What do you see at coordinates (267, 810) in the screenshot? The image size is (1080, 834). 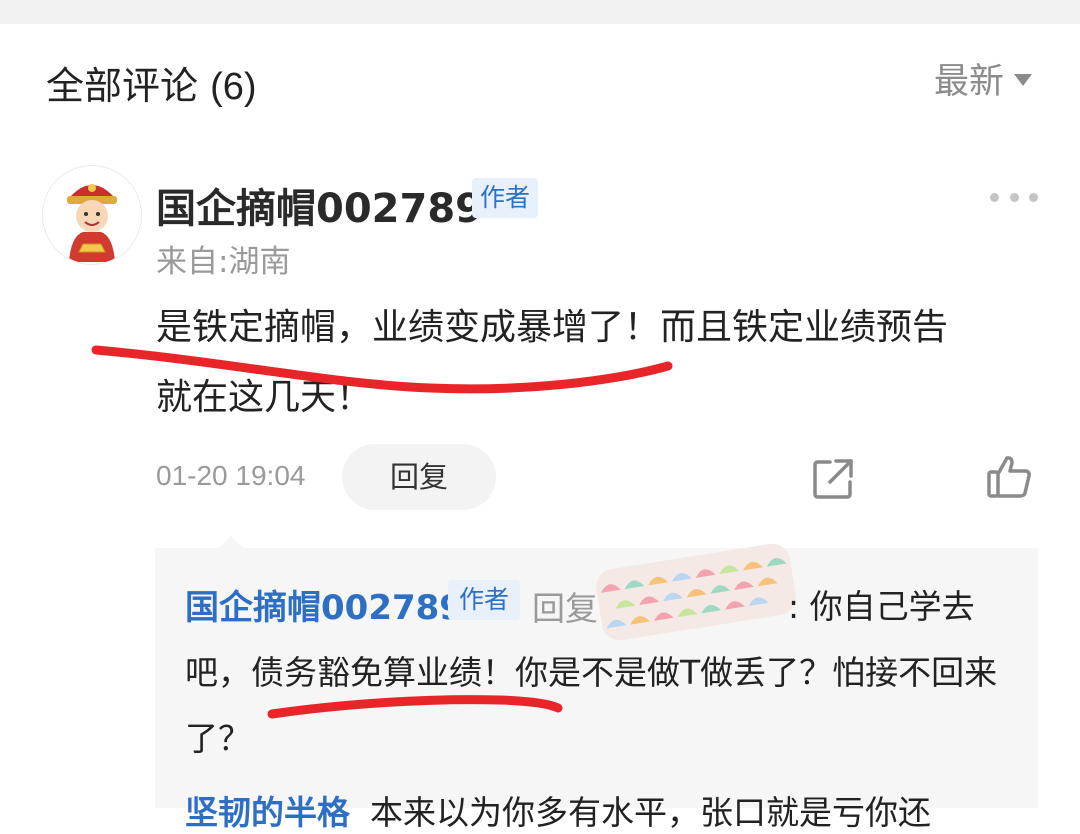 I see `reply-username: 坚韧的半格` at bounding box center [267, 810].